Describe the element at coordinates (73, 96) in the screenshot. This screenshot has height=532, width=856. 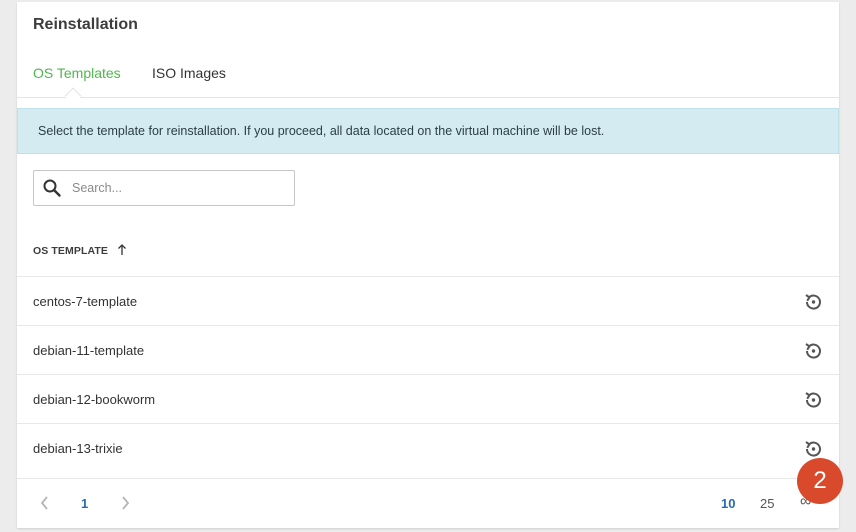
I see `active-tab-caret` at that location.